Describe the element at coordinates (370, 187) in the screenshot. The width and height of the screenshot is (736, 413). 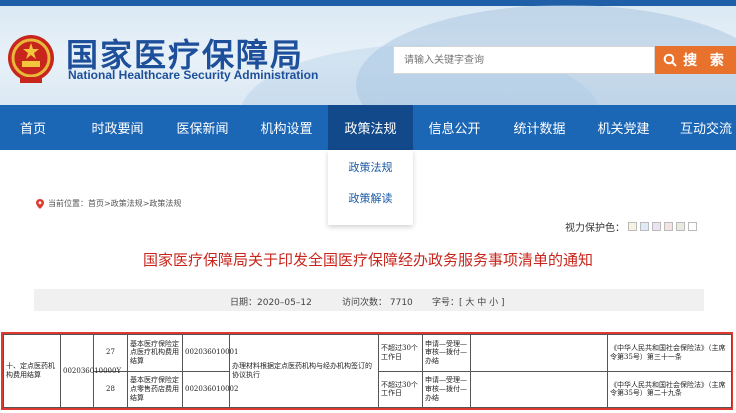
I see `policy-dropdown-menu: 政策法规 政策解读` at that location.